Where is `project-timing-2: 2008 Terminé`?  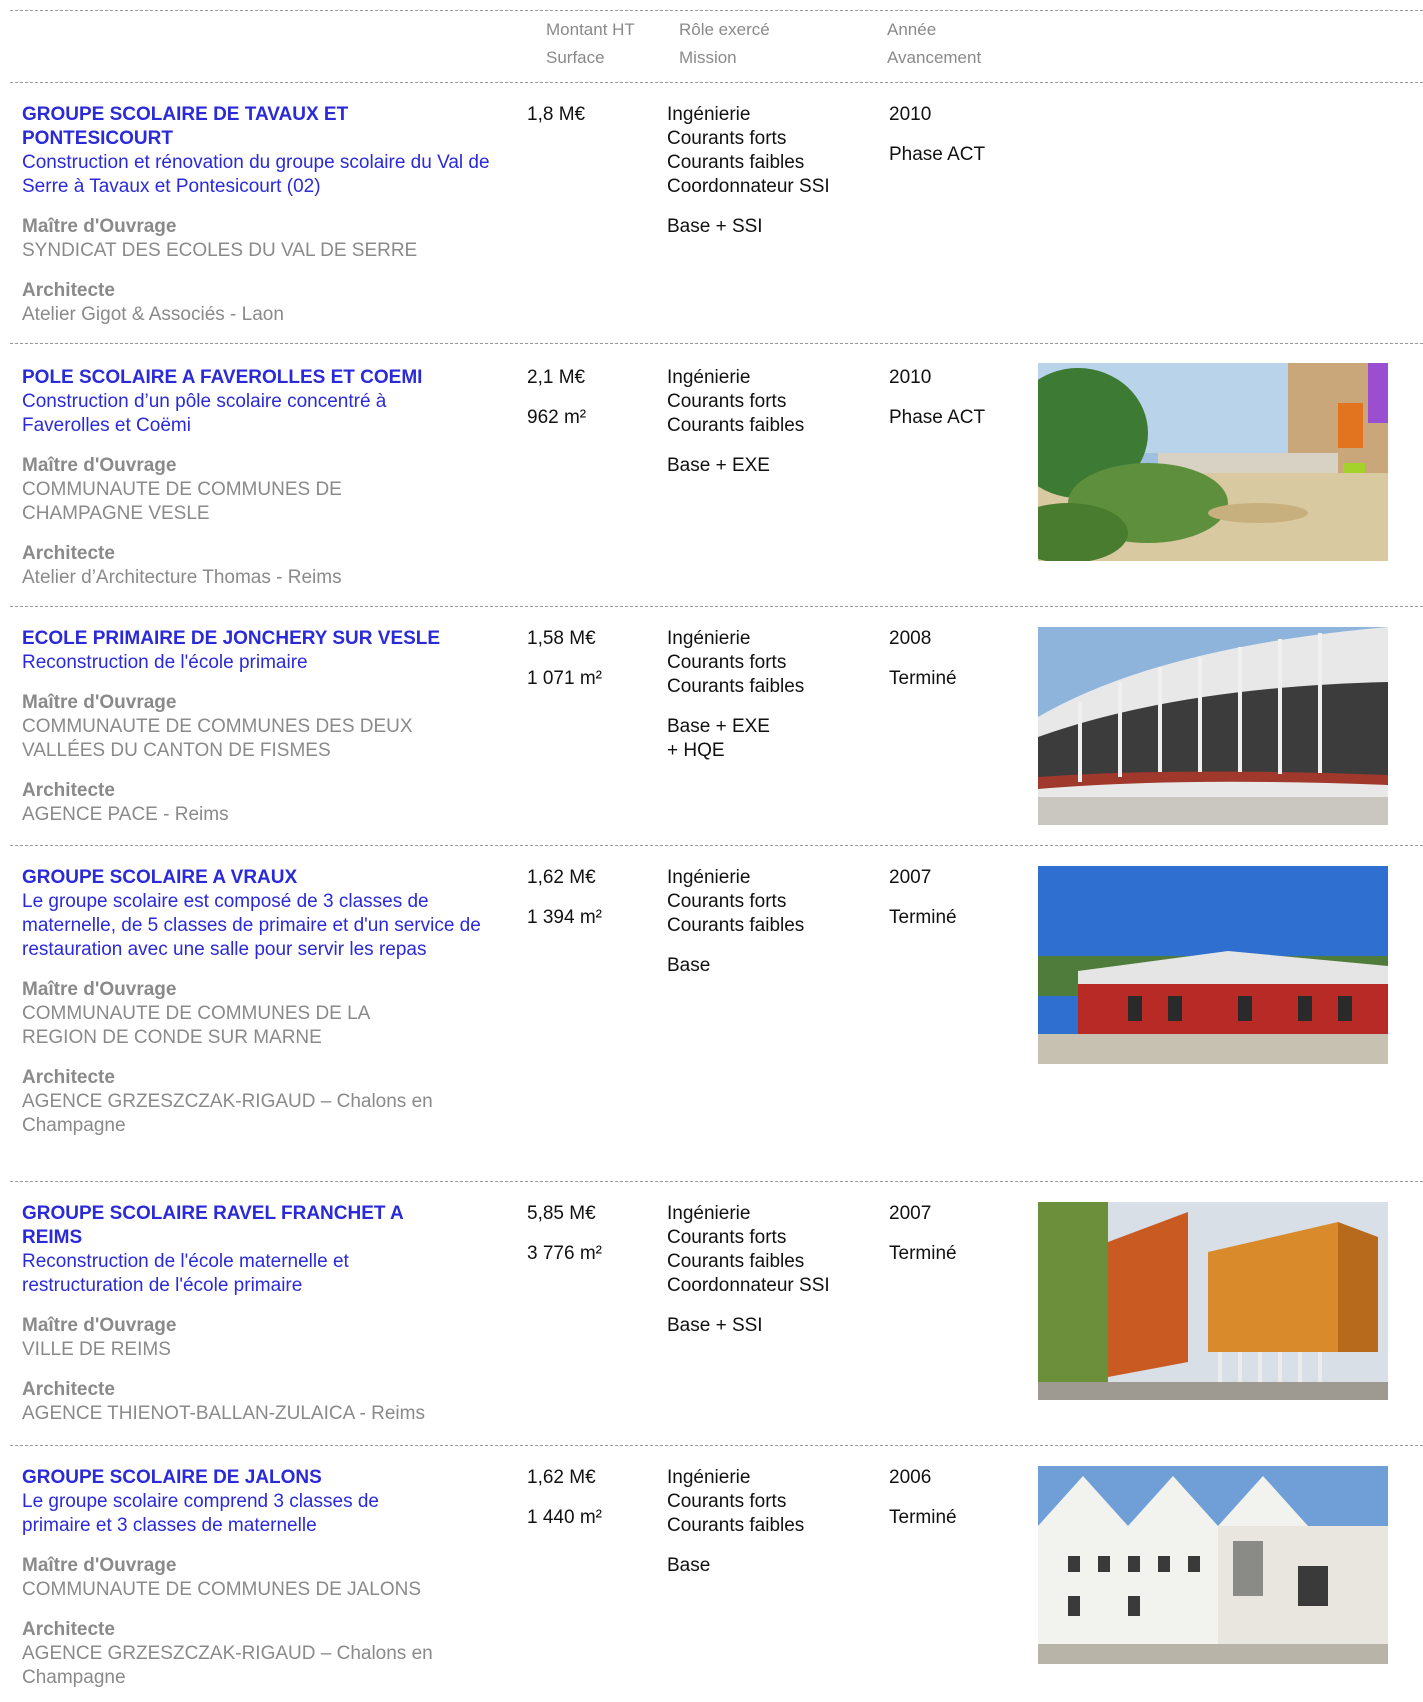 project-timing-2: 2008 Terminé is located at coordinates (923, 659).